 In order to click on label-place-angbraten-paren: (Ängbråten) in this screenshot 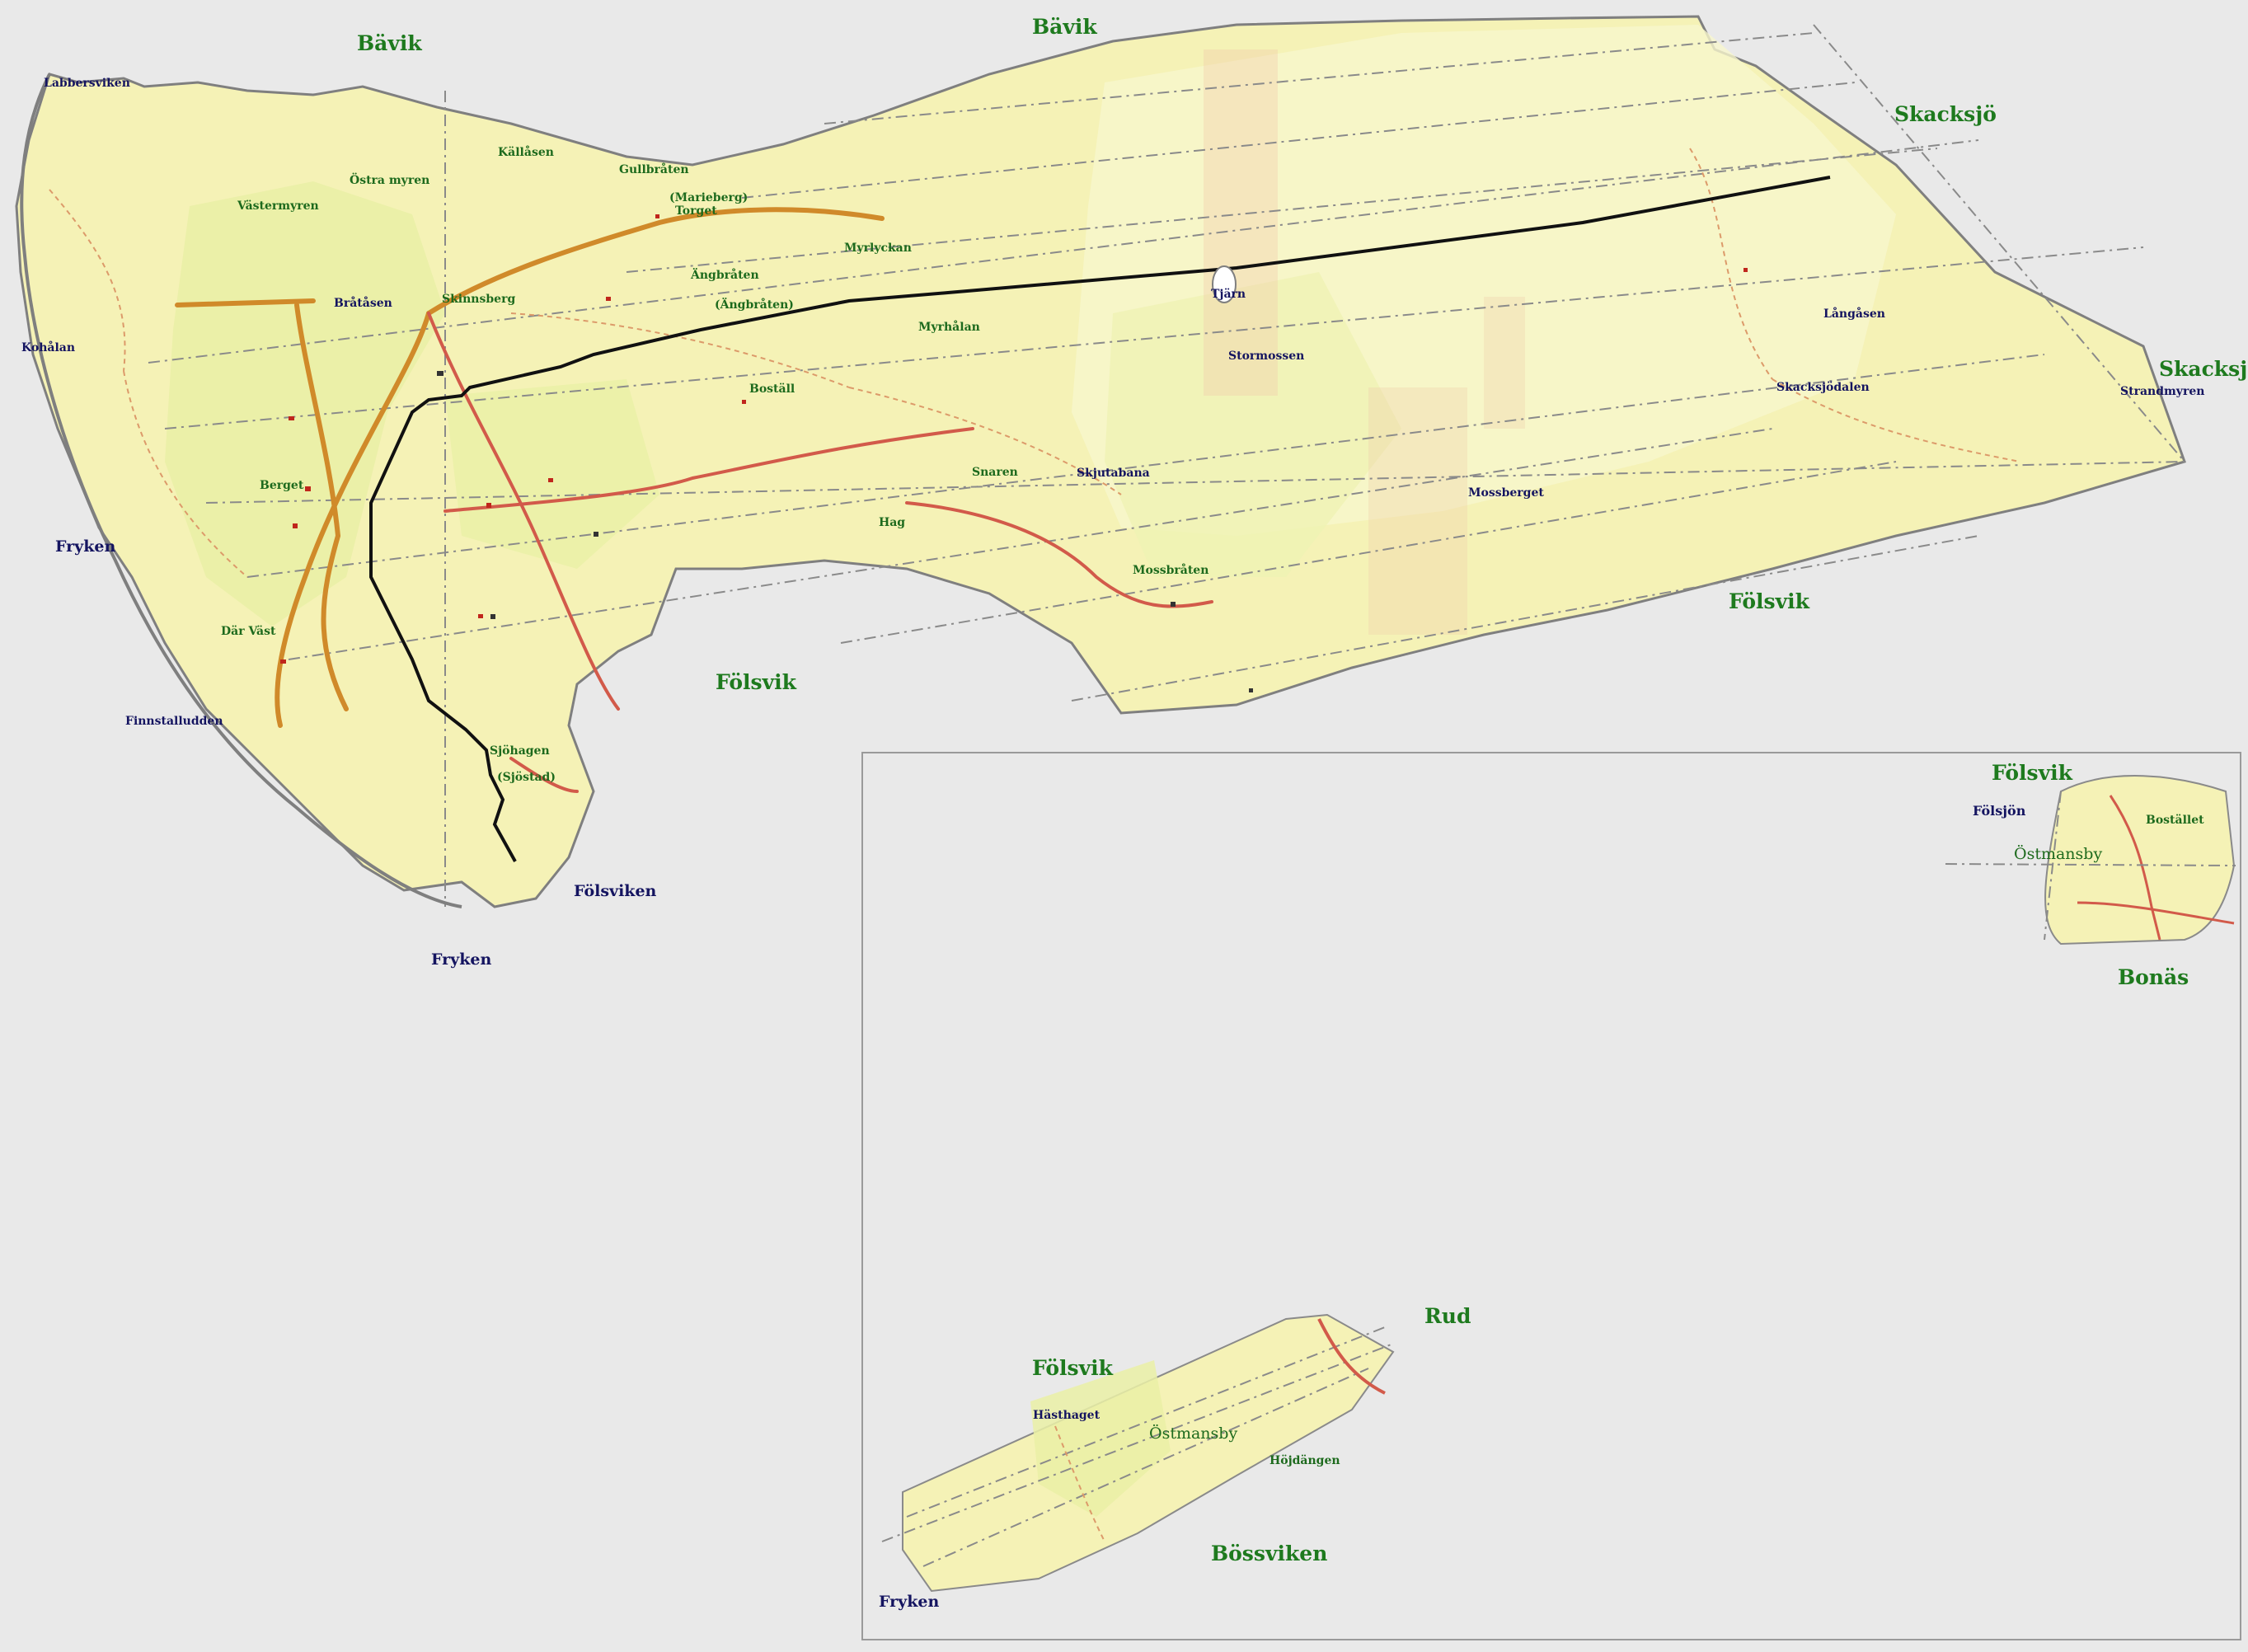, I will do `click(754, 305)`.